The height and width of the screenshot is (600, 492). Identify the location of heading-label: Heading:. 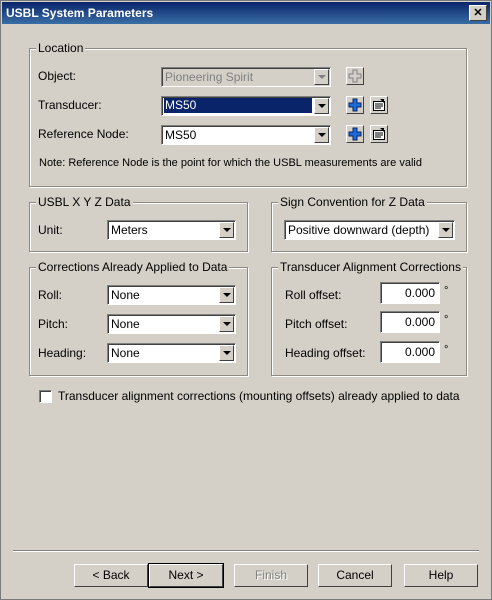
(62, 353).